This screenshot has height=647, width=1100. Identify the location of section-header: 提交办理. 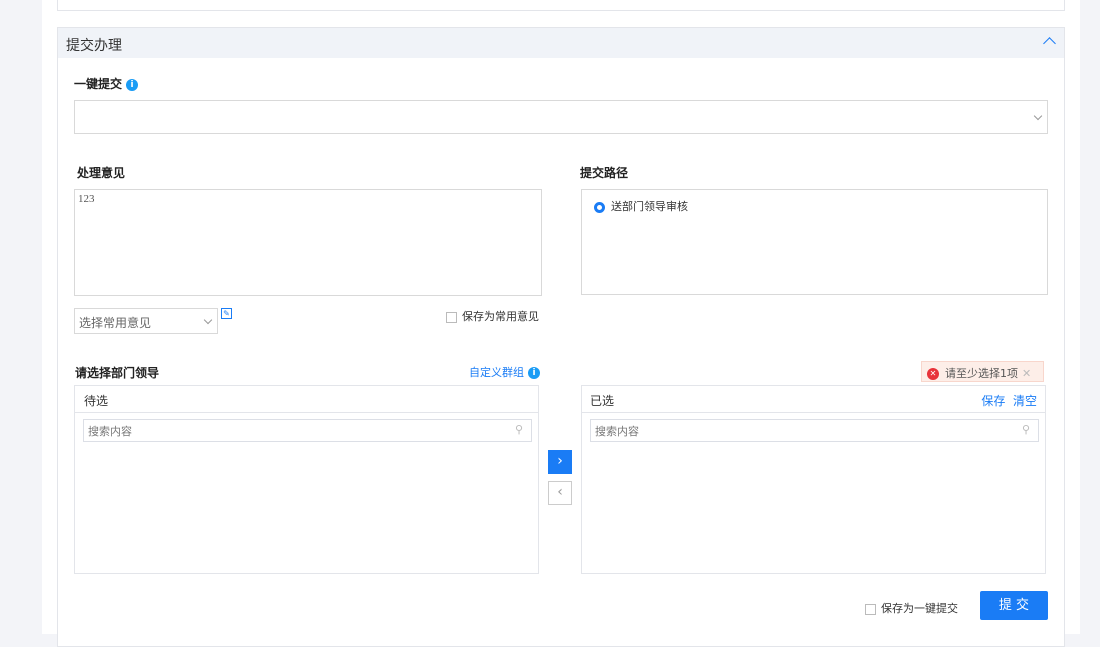
(561, 43).